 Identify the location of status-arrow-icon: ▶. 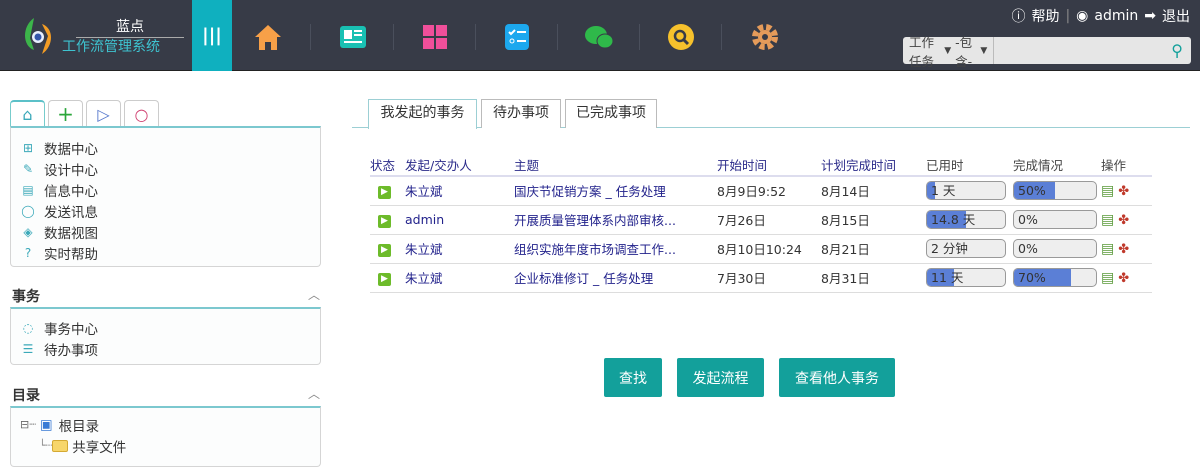
(384, 193).